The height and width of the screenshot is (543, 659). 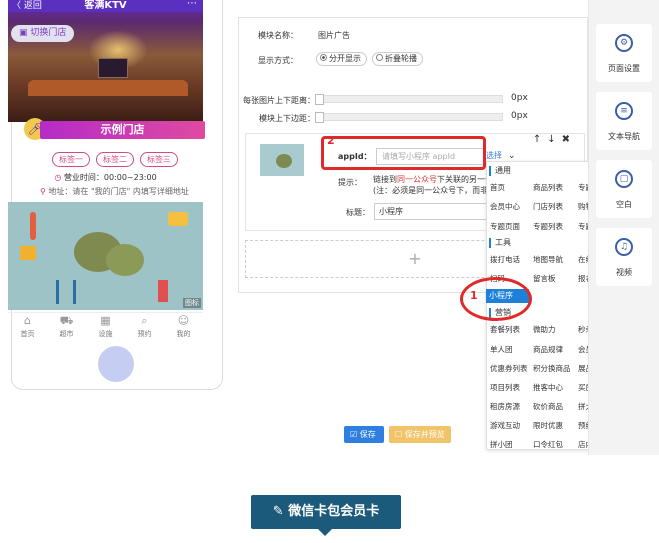 What do you see at coordinates (66, 320) in the screenshot?
I see `cart-icon: ⛟` at bounding box center [66, 320].